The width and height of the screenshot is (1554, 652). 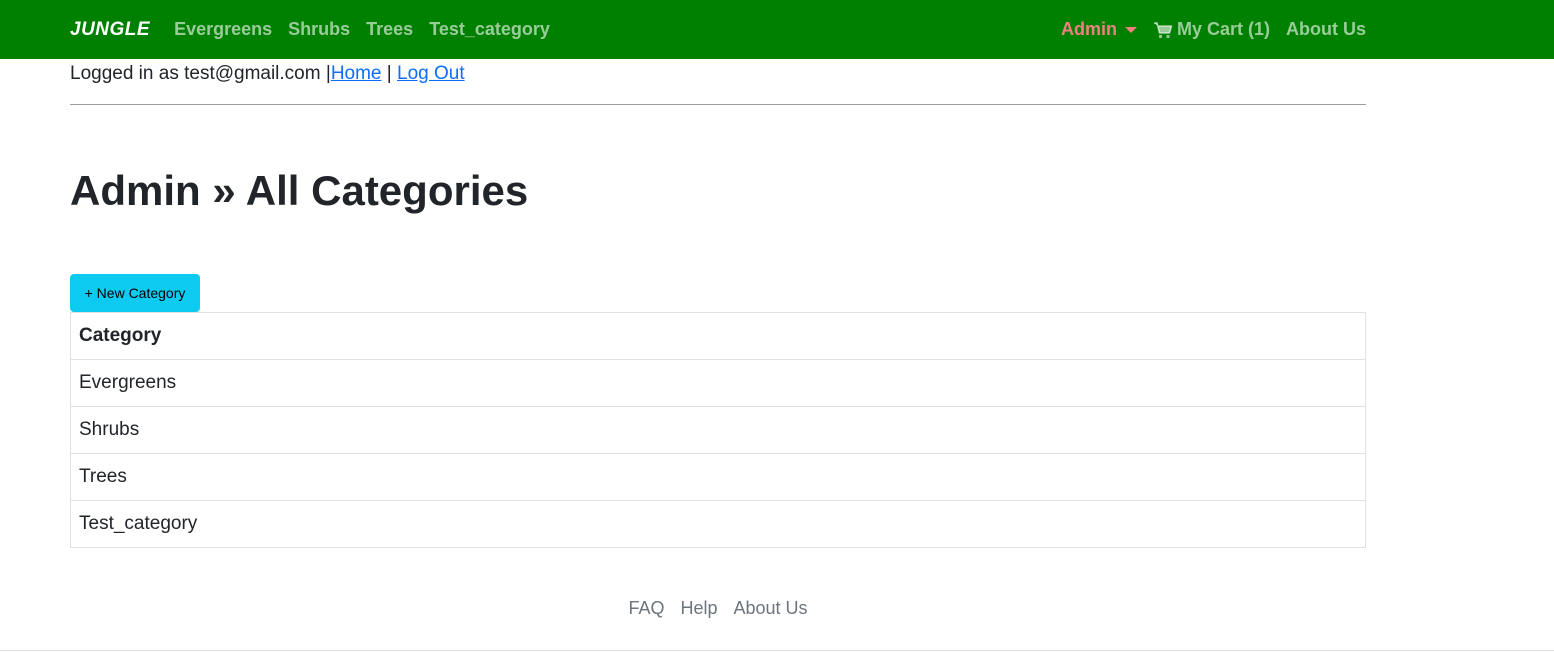 I want to click on nav-about-us: About Us, so click(x=1326, y=29).